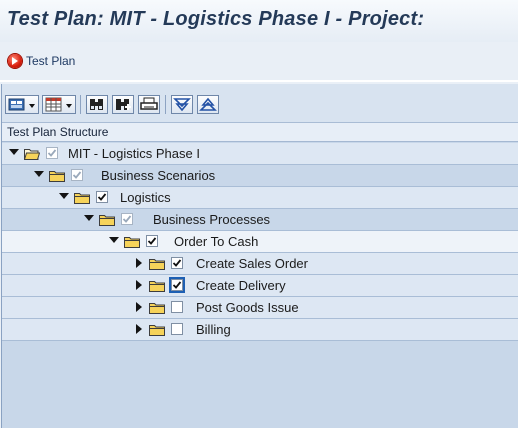 The image size is (518, 428). I want to click on tree-node: Order To Cash, so click(260, 242).